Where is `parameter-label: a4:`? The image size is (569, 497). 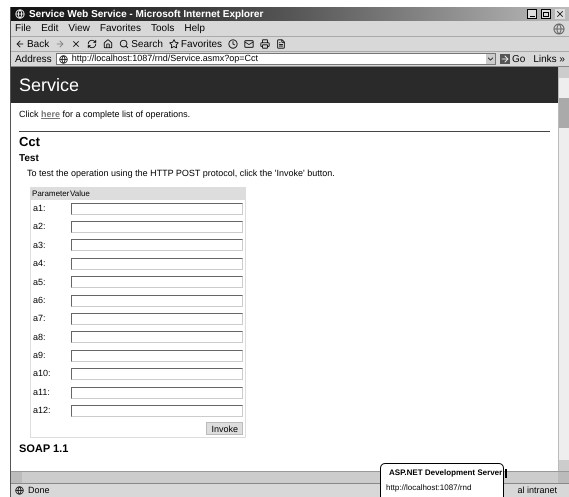 parameter-label: a4: is located at coordinates (40, 263).